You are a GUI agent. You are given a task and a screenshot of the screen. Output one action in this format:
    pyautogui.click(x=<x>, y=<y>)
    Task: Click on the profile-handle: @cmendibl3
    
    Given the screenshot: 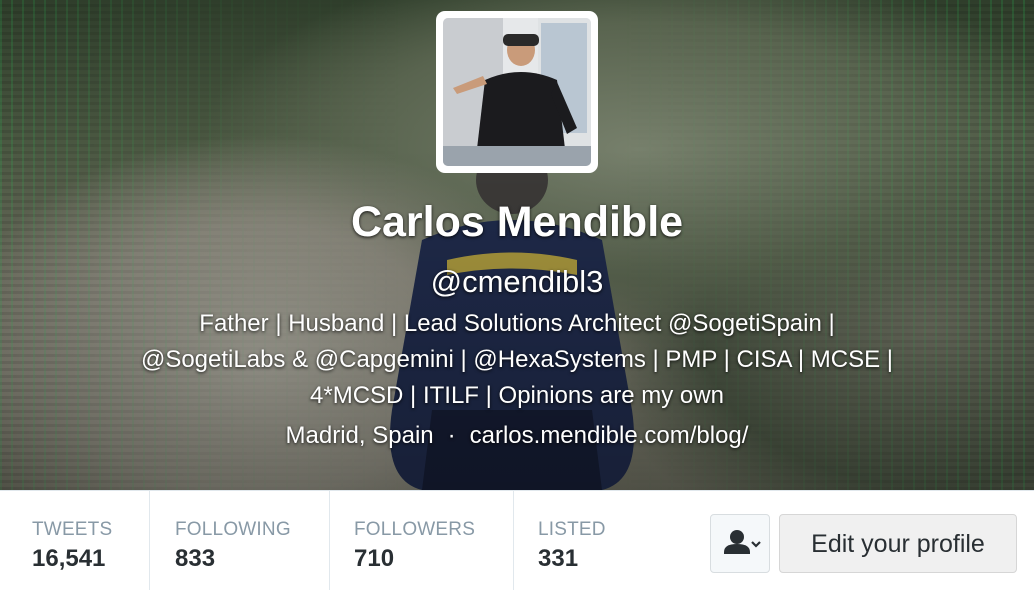 What is the action you would take?
    pyautogui.click(x=517, y=282)
    